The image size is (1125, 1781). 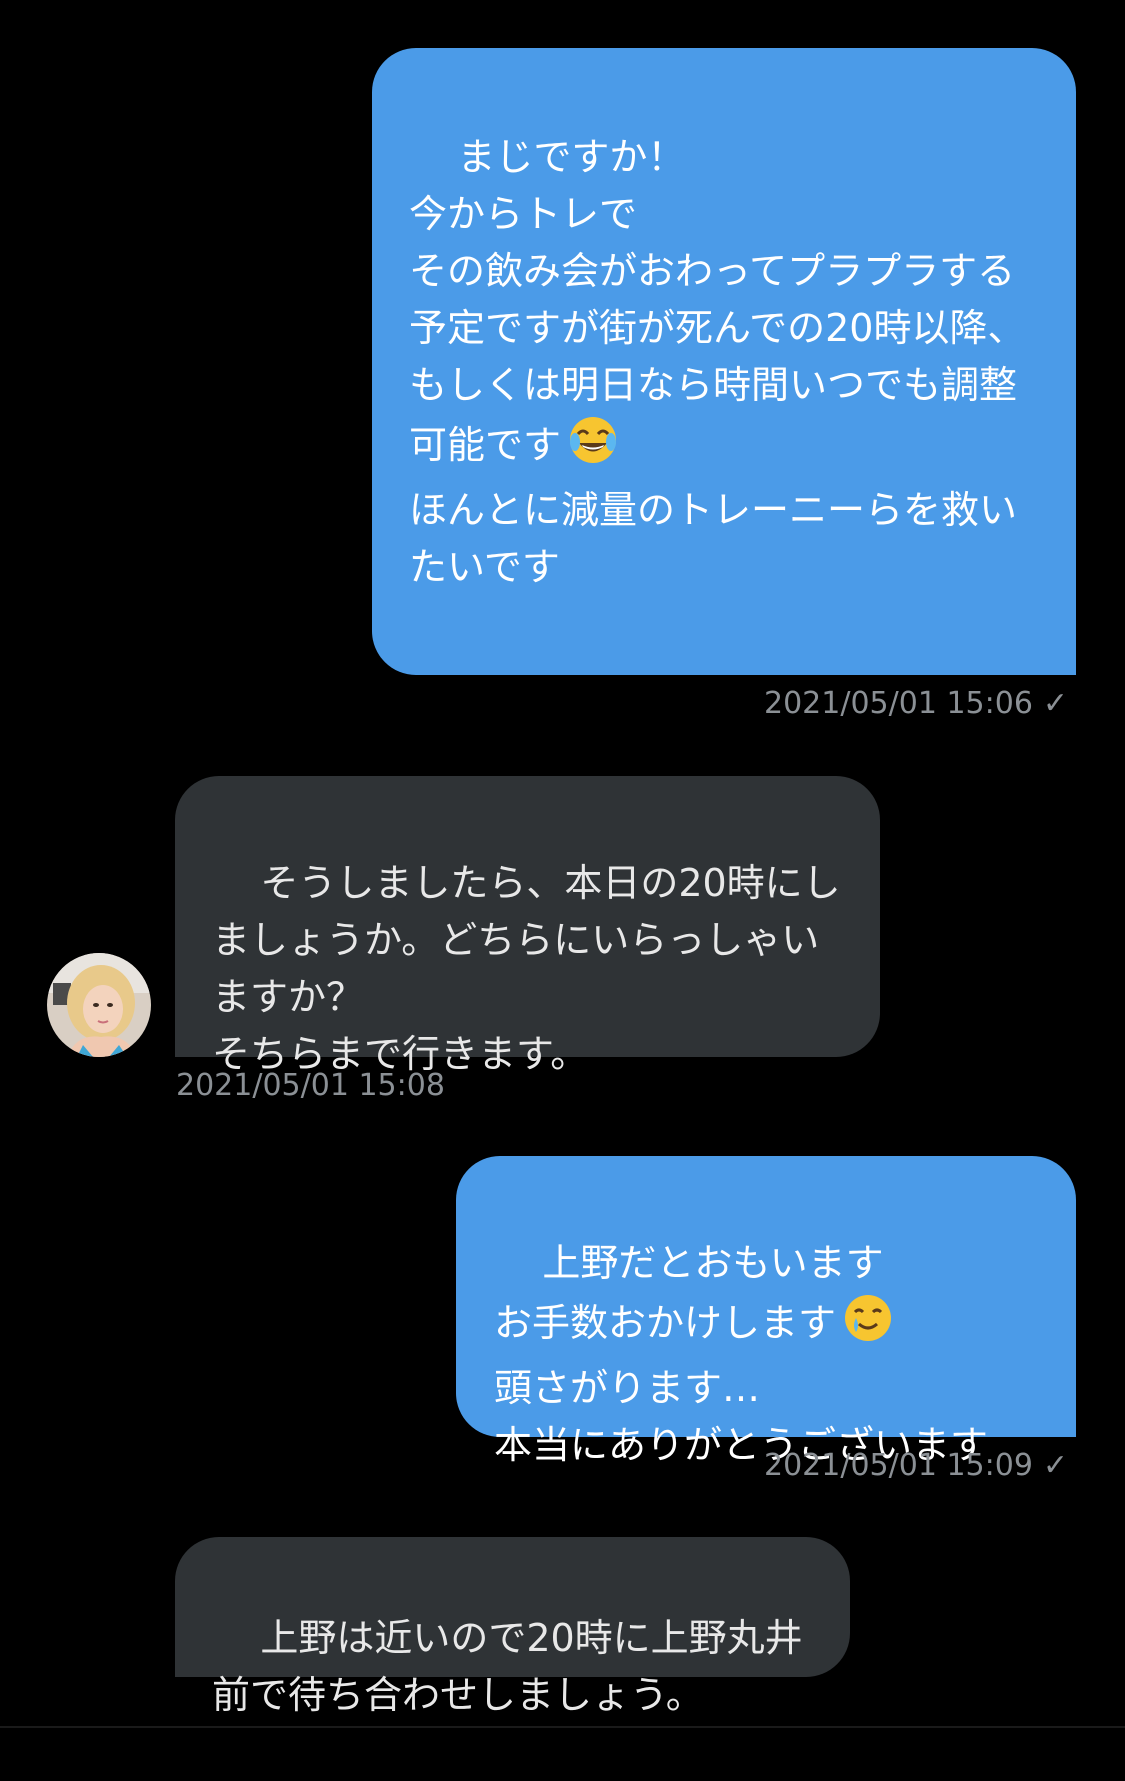 I want to click on message-text: お手数おかけします, so click(x=665, y=1323).